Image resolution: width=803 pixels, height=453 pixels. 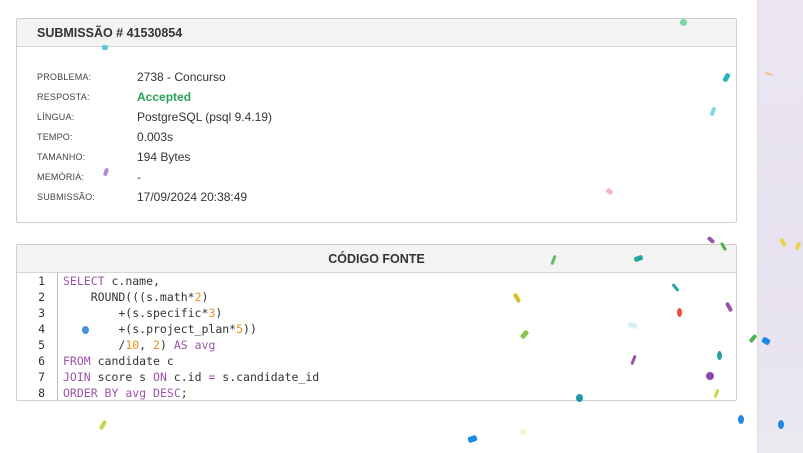 What do you see at coordinates (55, 137) in the screenshot?
I see `field-label: TEMPO:` at bounding box center [55, 137].